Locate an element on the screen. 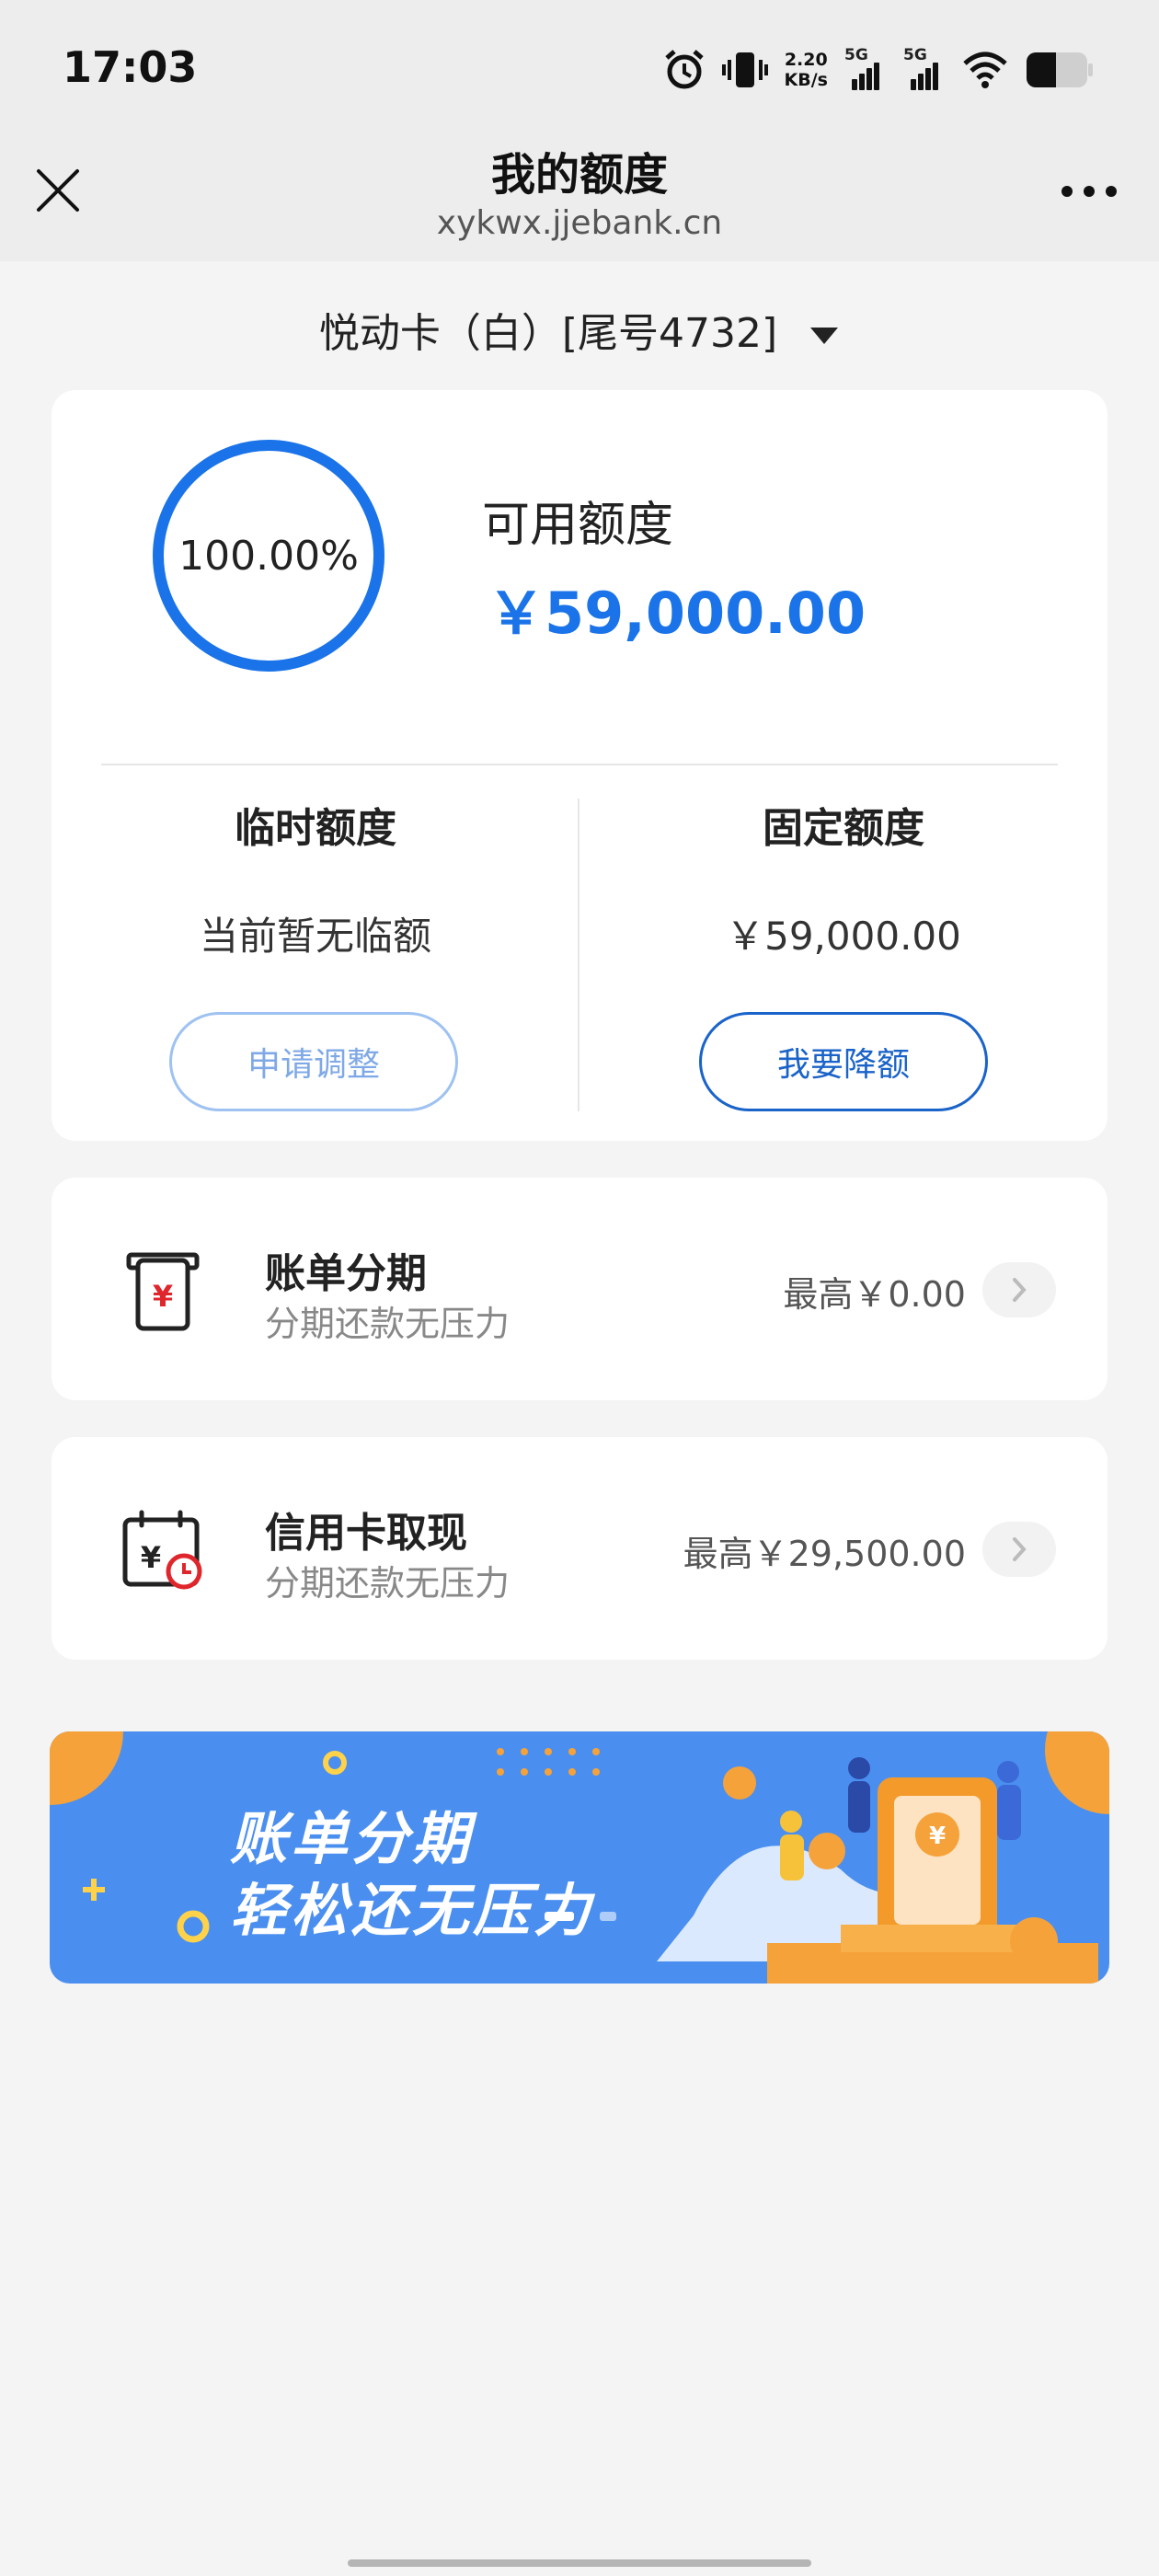  network-speed: 2.20 KB/s is located at coordinates (806, 70).